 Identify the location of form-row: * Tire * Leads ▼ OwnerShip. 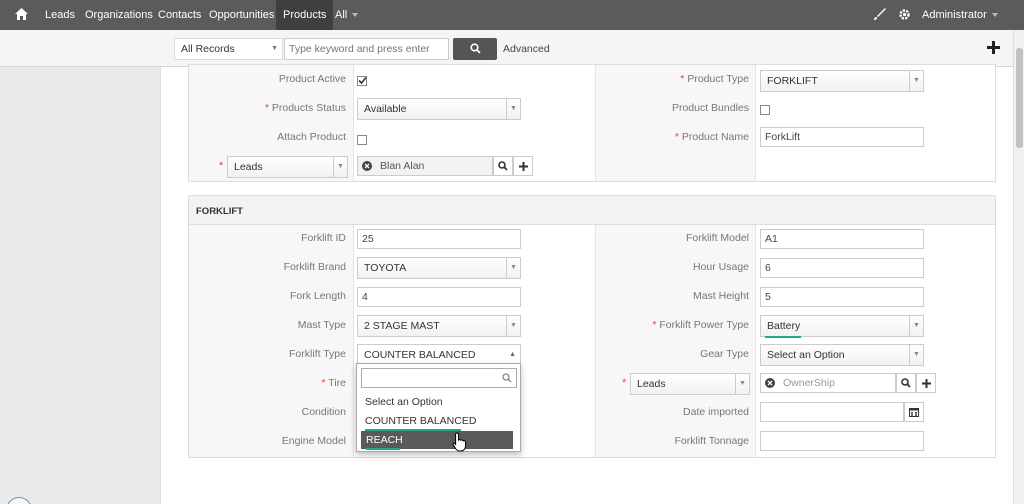
(592, 384).